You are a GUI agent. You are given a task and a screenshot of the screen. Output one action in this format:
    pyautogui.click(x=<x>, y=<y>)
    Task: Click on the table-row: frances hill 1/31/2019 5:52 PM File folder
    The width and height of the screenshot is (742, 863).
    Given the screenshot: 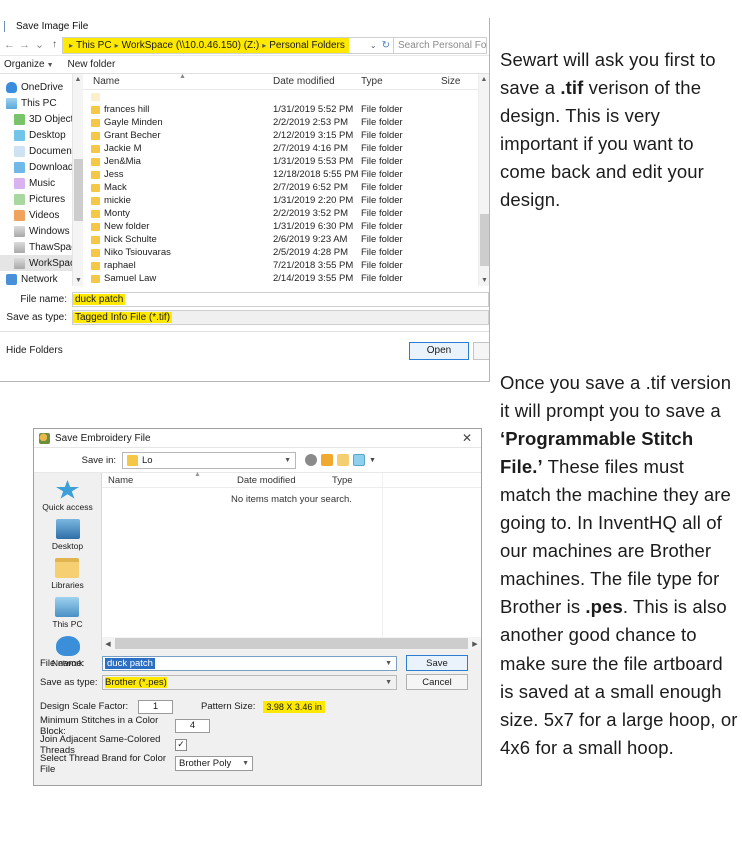 What is the action you would take?
    pyautogui.click(x=286, y=109)
    